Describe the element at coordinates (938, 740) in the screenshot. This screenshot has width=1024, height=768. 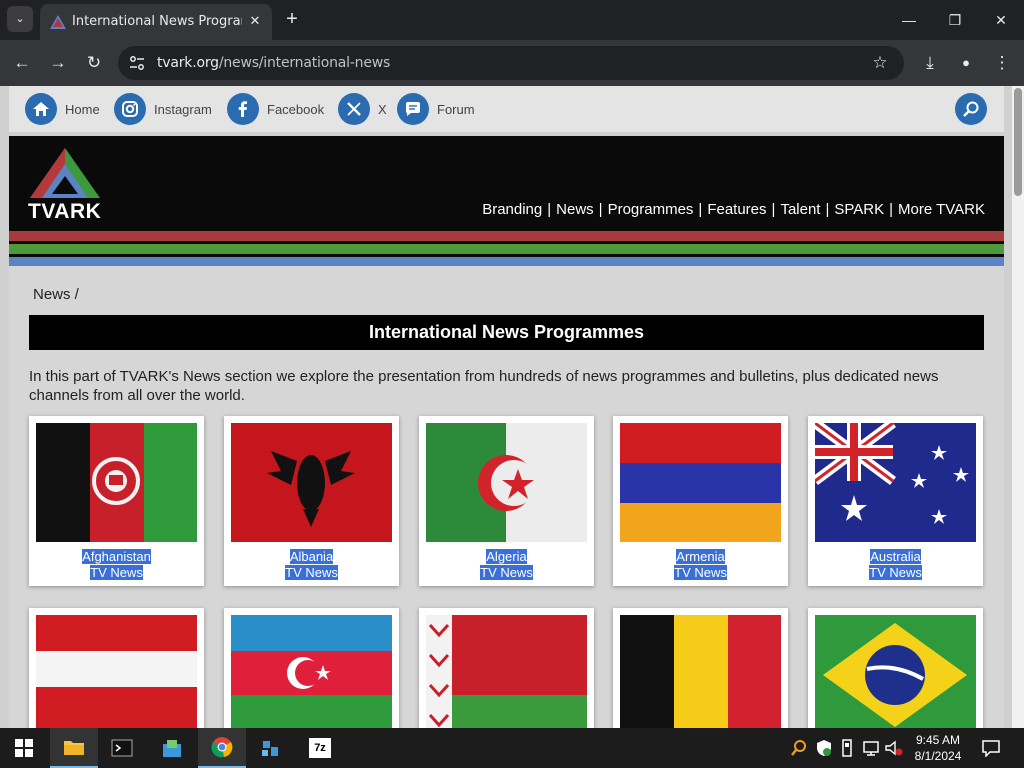
I see `clock-time: 9:45 AM` at that location.